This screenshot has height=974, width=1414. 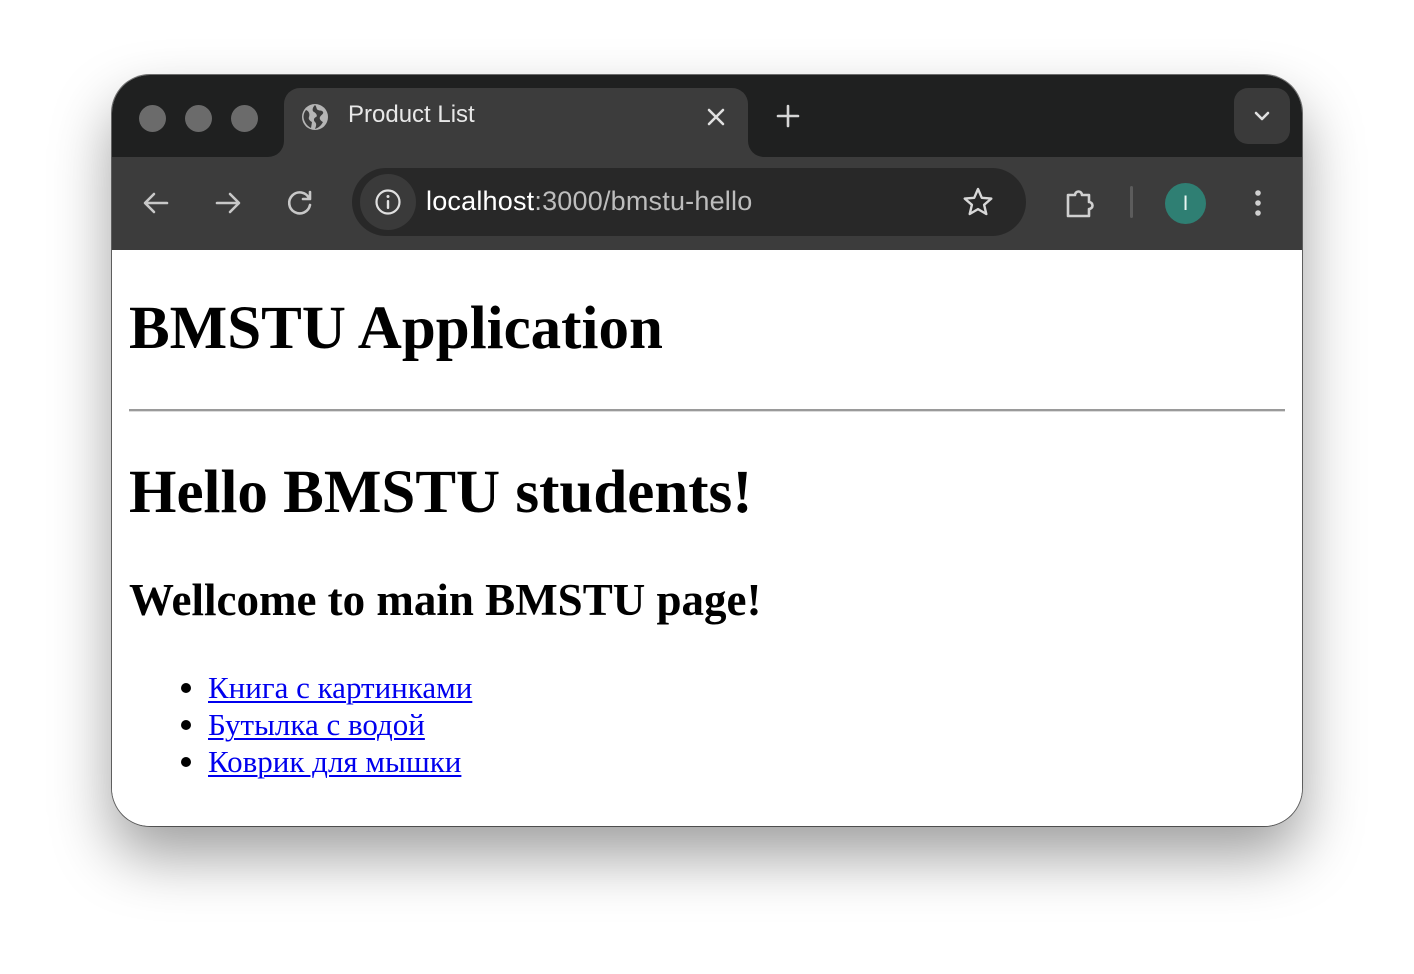 I want to click on tab-title: Product List, so click(x=411, y=114).